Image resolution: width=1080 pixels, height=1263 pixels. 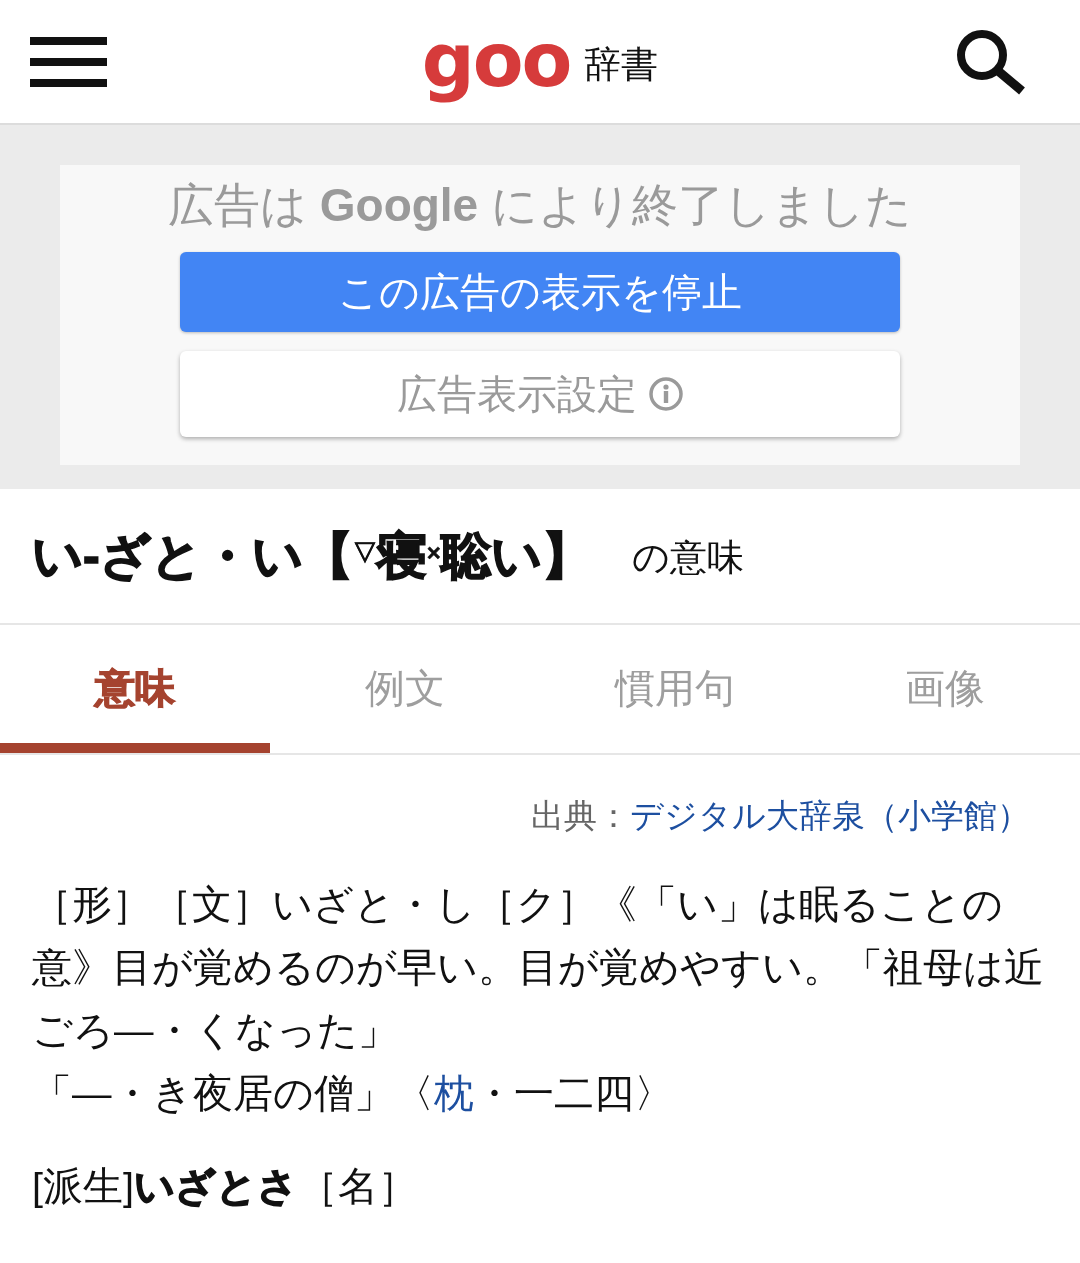 What do you see at coordinates (540, 292) in the screenshot?
I see `stop-ad-button: この広告の表示を停止` at bounding box center [540, 292].